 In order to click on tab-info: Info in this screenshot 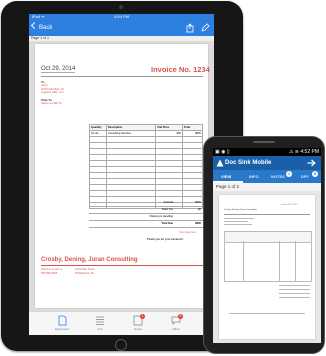, I will do `click(100, 323)`.